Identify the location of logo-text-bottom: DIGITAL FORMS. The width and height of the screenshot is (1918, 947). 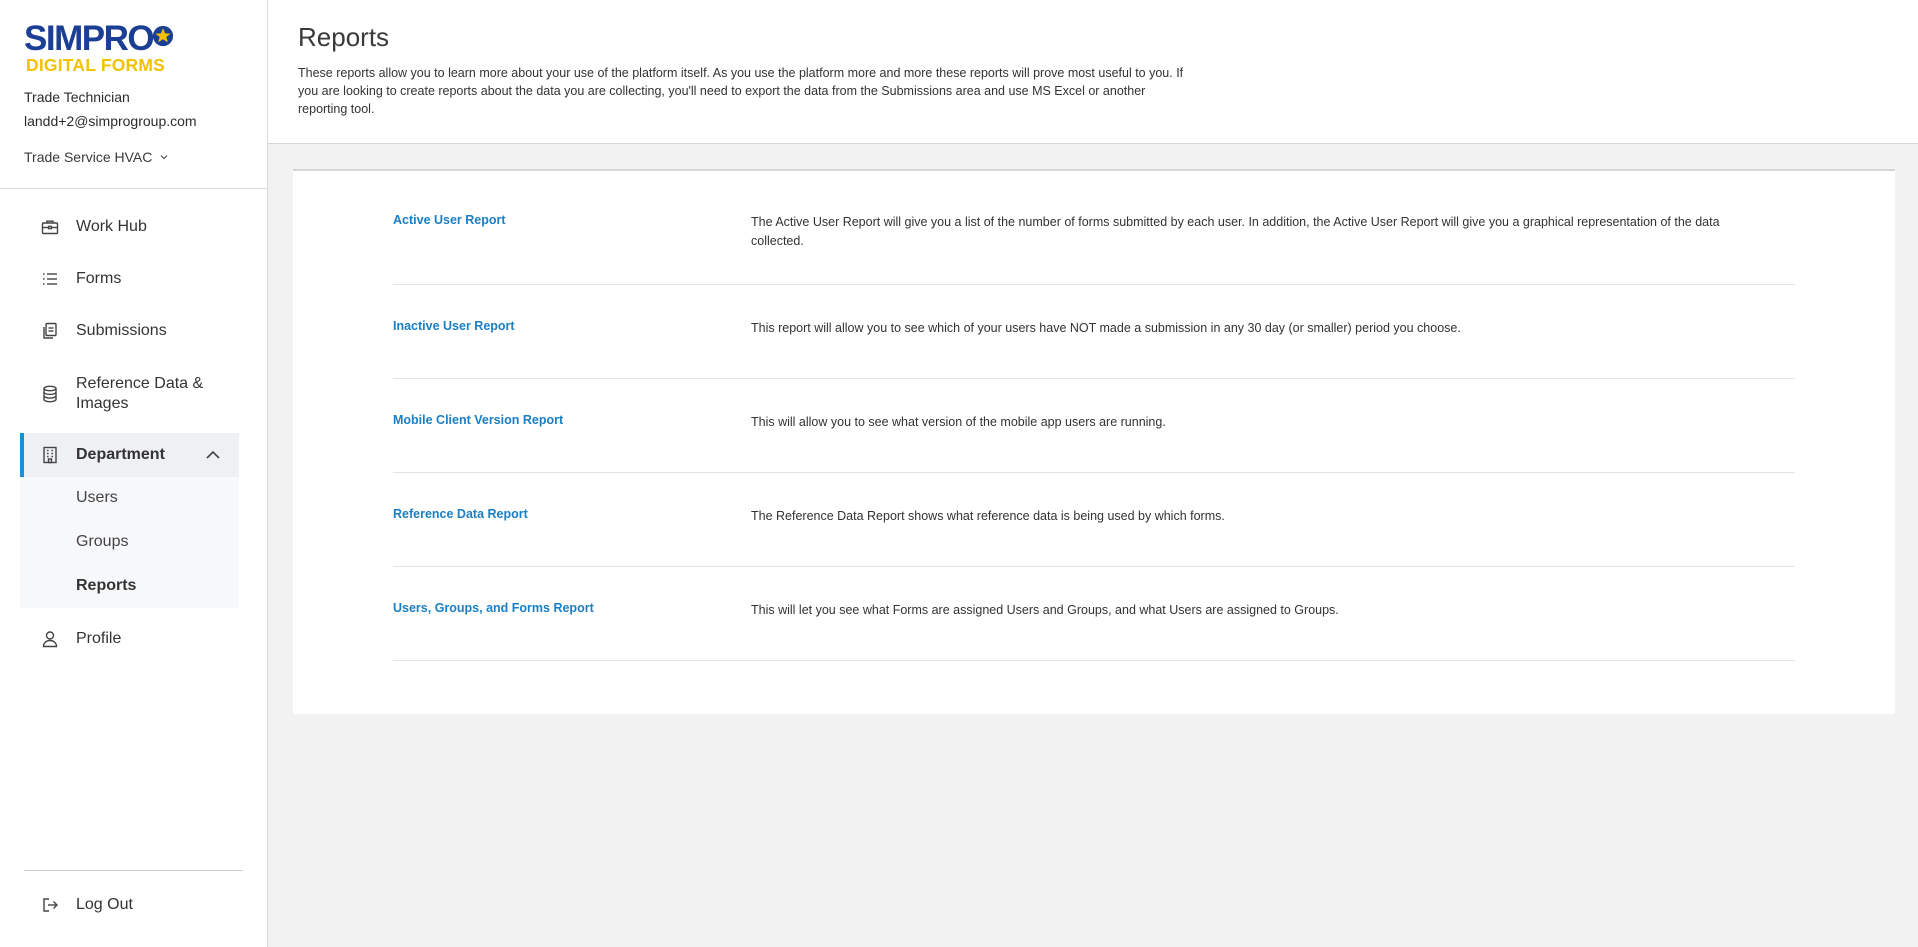
(96, 65).